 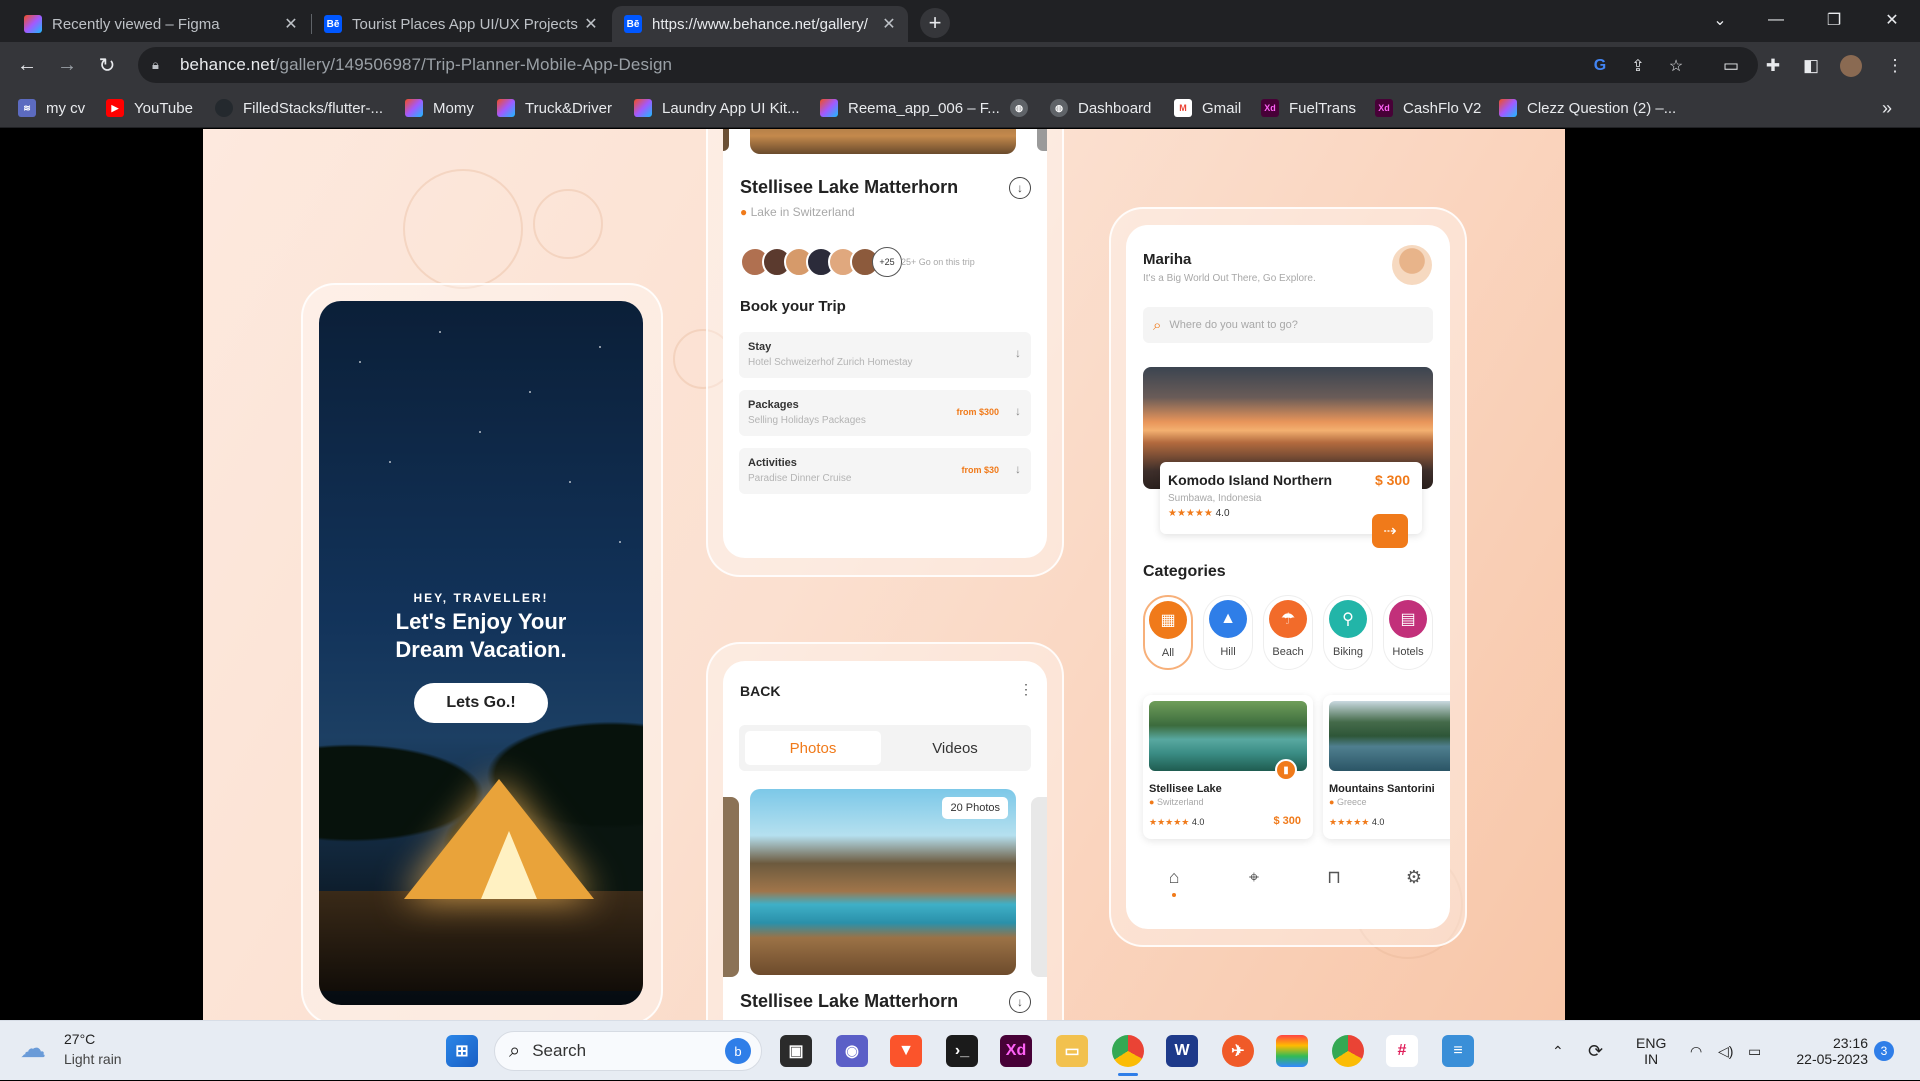 What do you see at coordinates (1754, 1051) in the screenshot?
I see `battery-icon: ▭` at bounding box center [1754, 1051].